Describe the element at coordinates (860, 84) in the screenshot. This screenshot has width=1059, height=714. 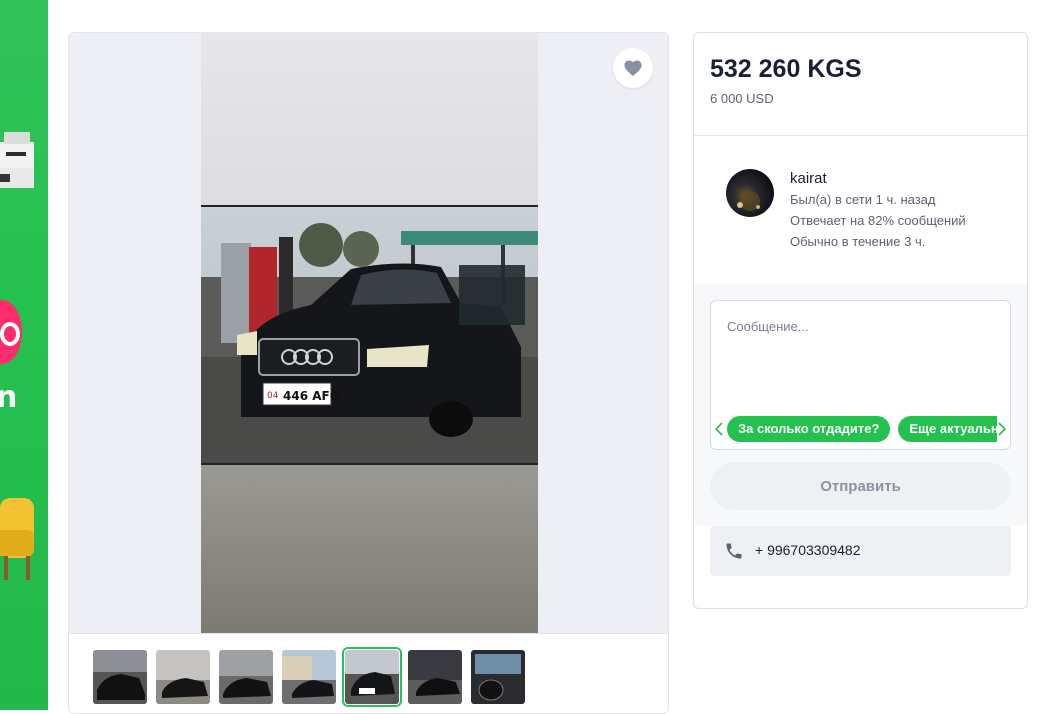
I see `price-block: 532 260 KGS 6 000 USD` at that location.